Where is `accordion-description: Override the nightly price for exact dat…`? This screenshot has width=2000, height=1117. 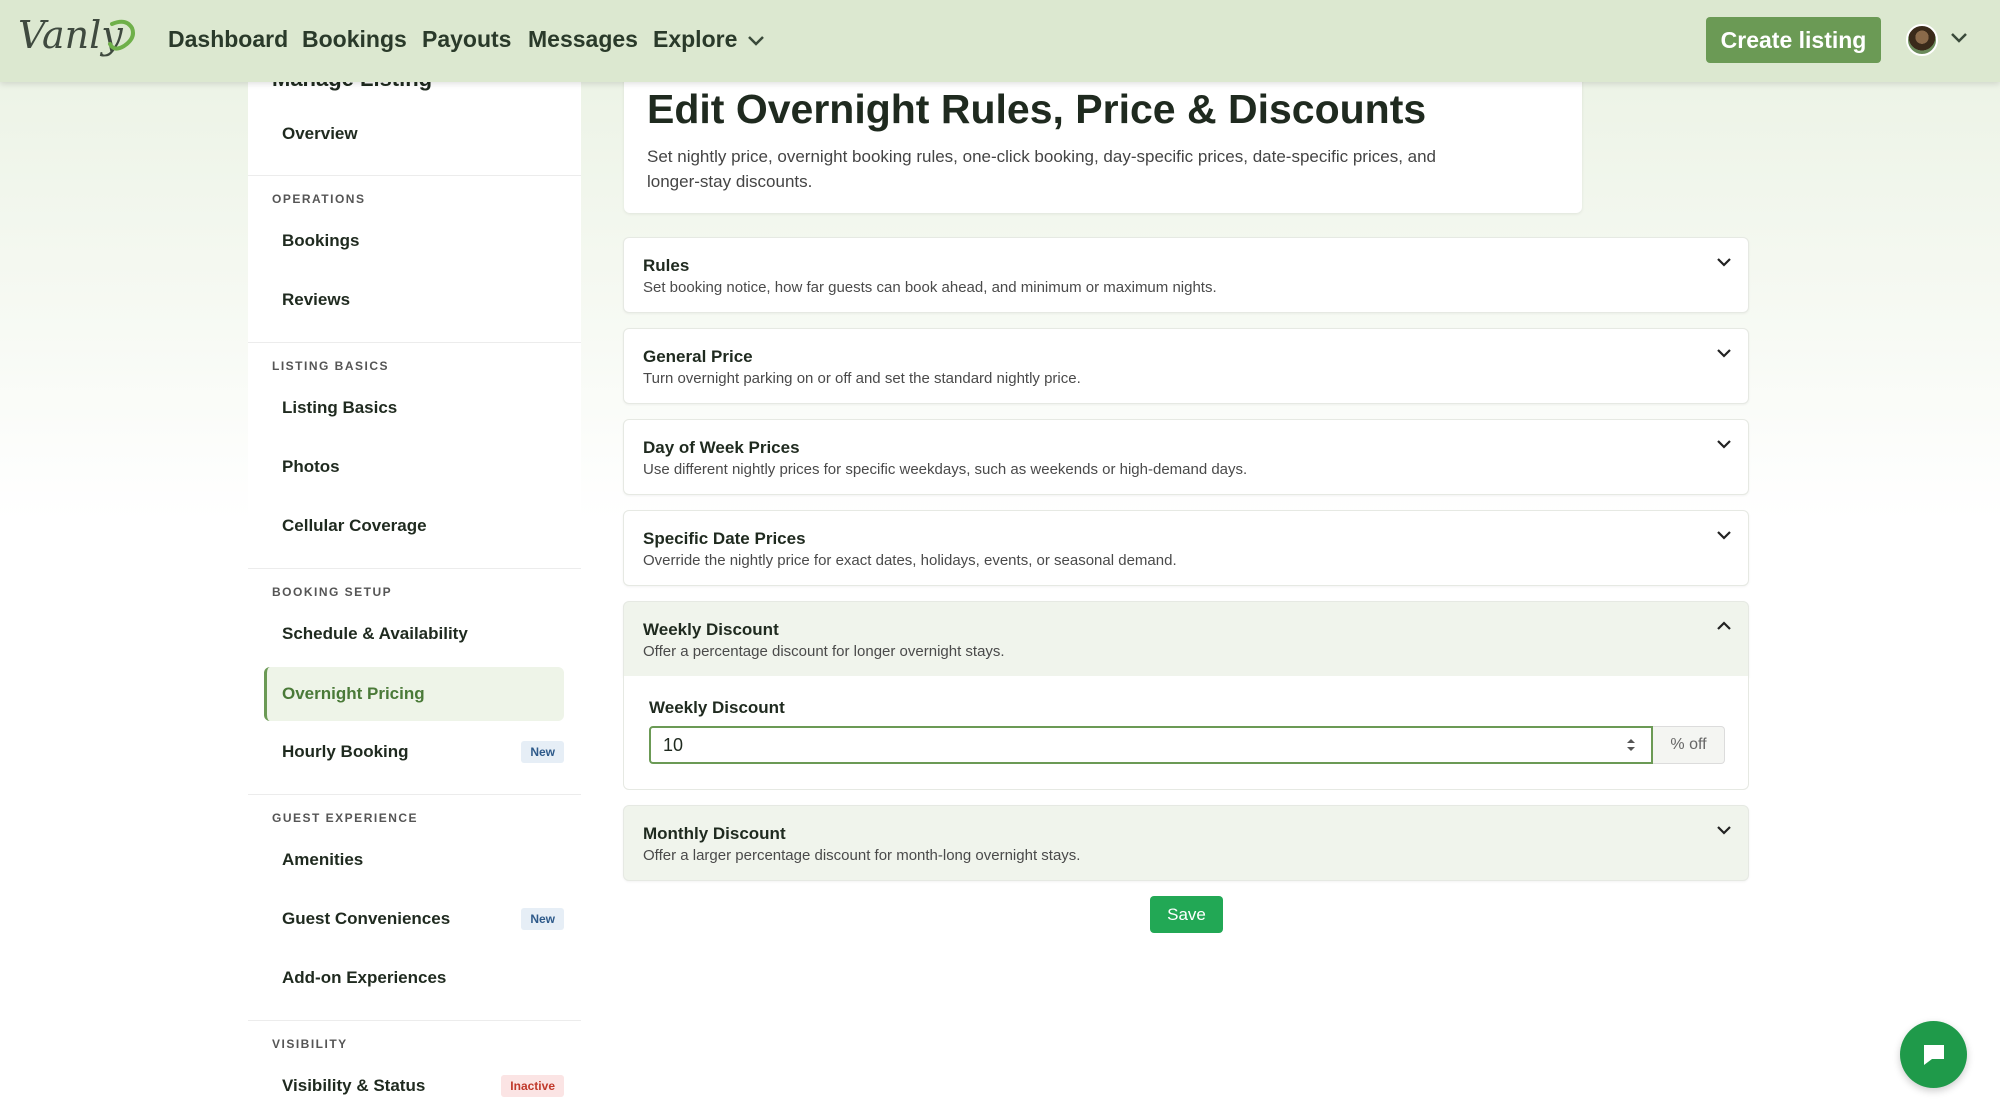
accordion-description: Override the nightly price for exact dat… is located at coordinates (910, 560).